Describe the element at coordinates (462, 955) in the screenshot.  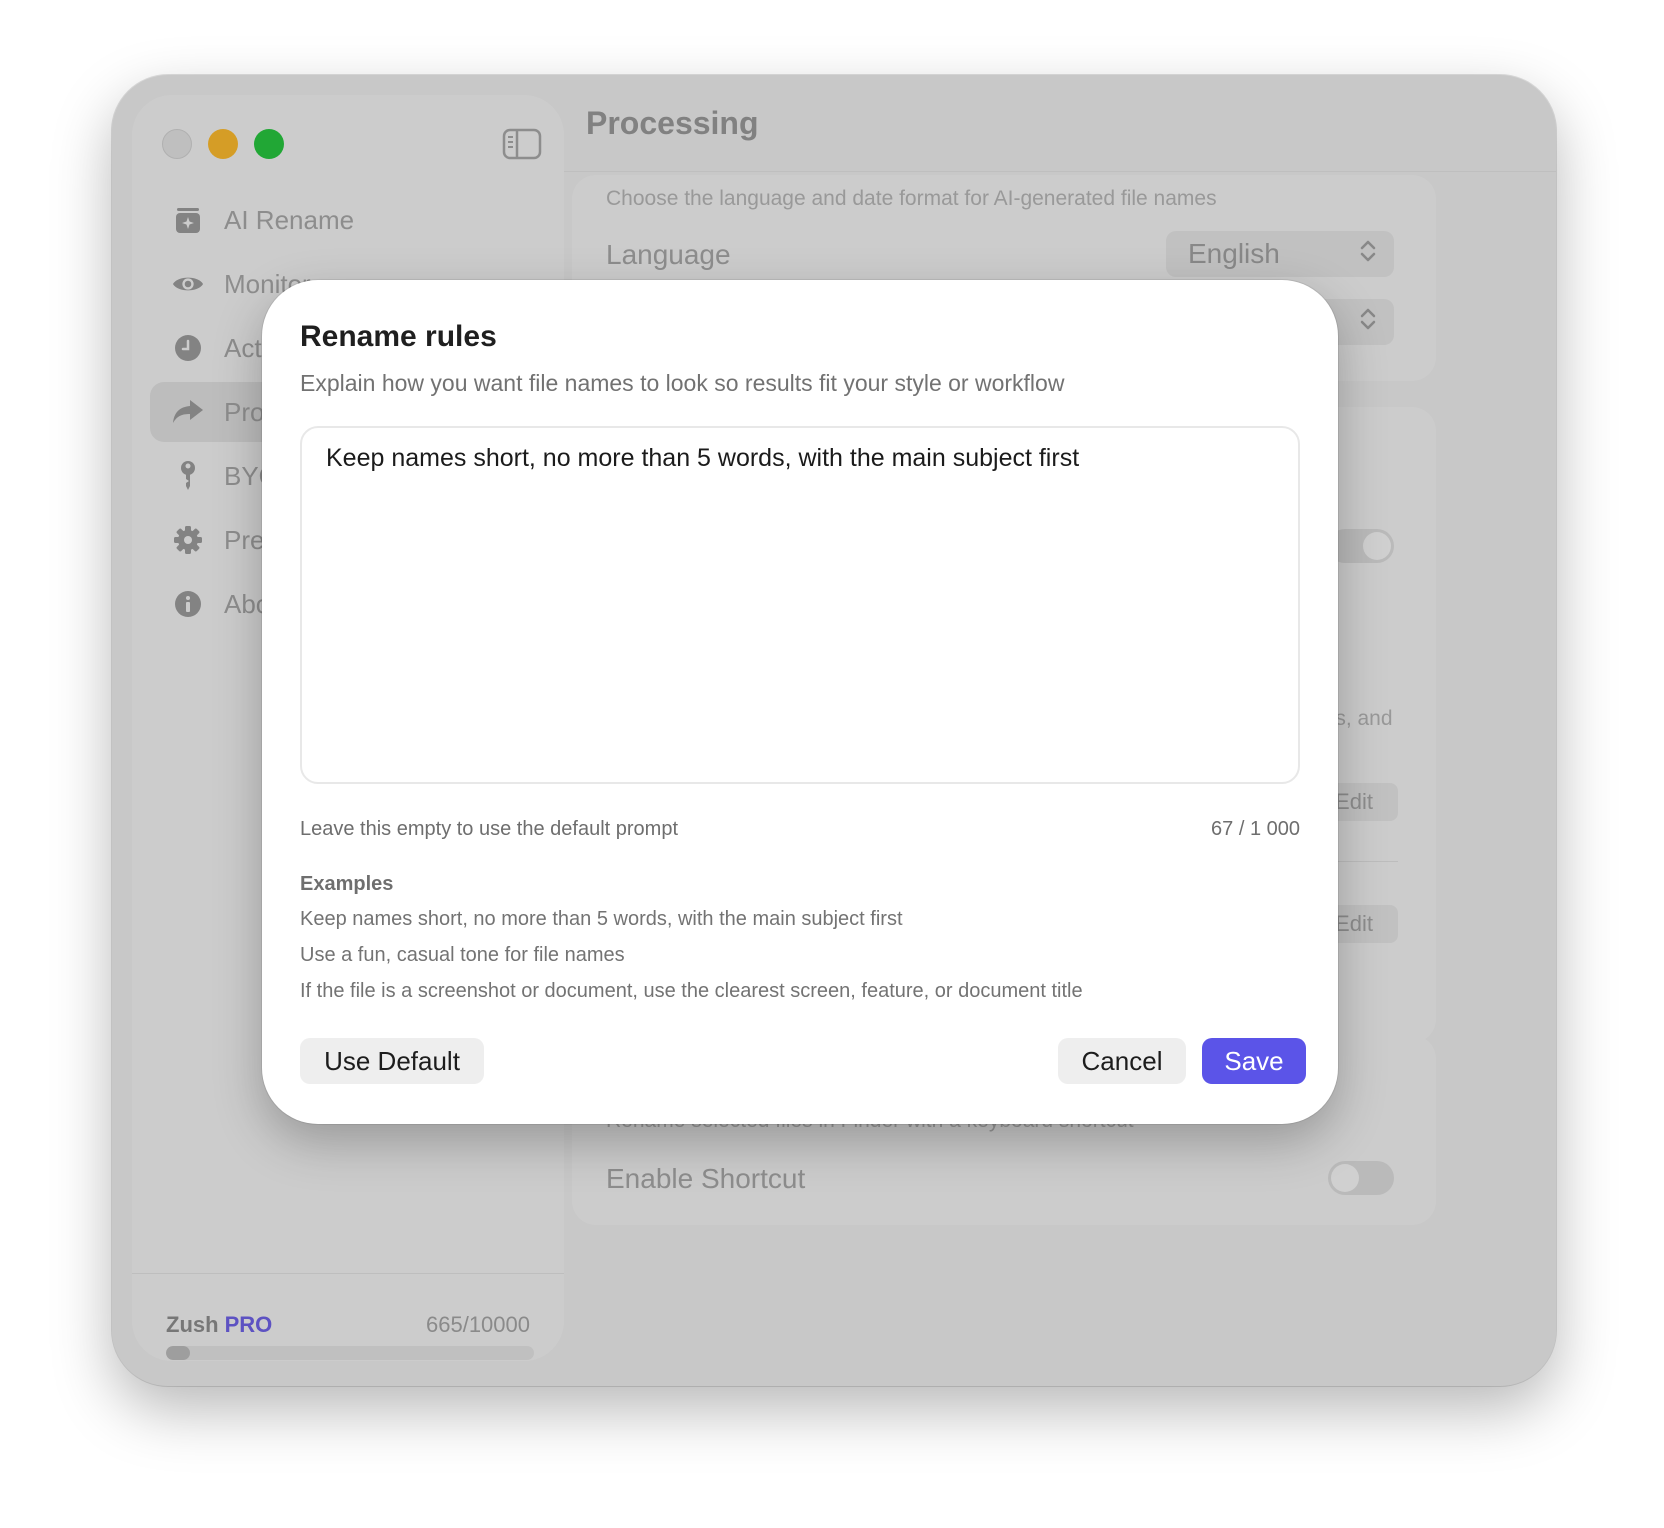
I see `example-item: Use a fun, casual tone for file names` at that location.